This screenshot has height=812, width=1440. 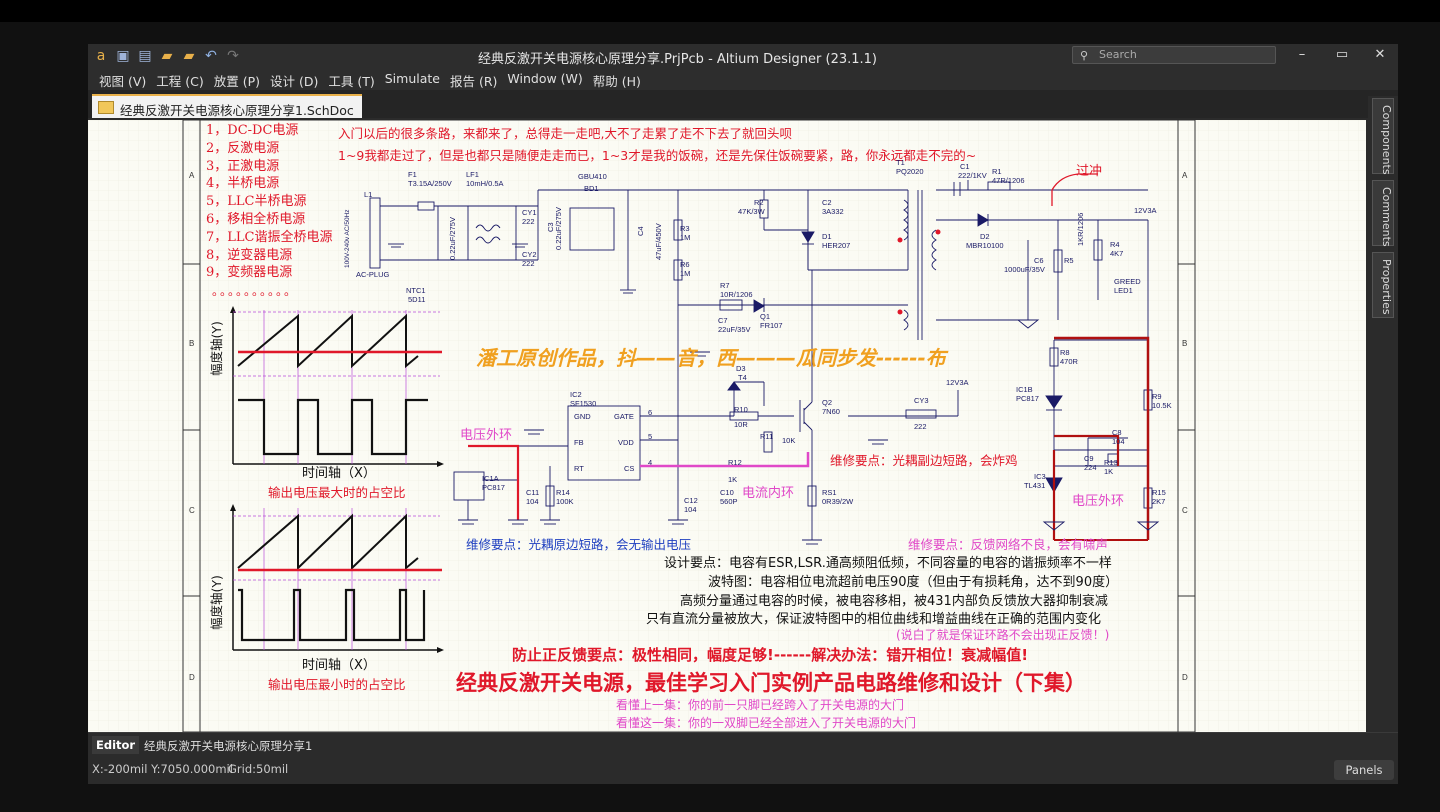 I want to click on repair-note-3: 维修要点：反馈网络不良，会有啸声, so click(x=1008, y=544).